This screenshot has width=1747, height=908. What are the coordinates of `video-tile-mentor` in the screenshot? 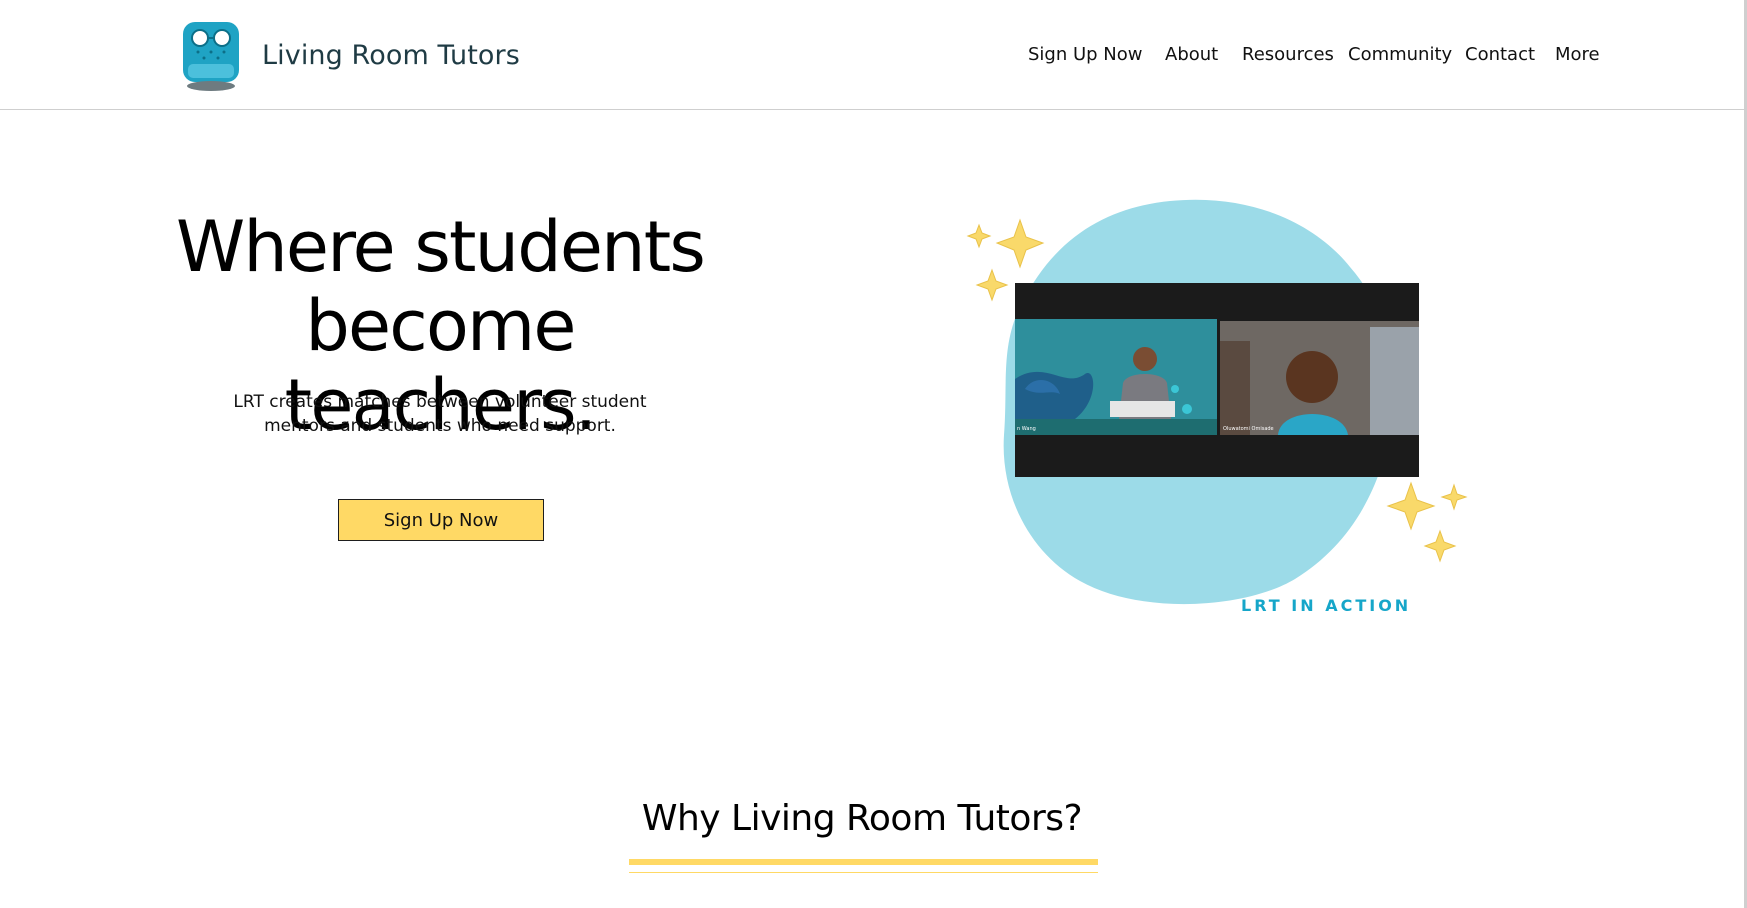 It's located at (1319, 378).